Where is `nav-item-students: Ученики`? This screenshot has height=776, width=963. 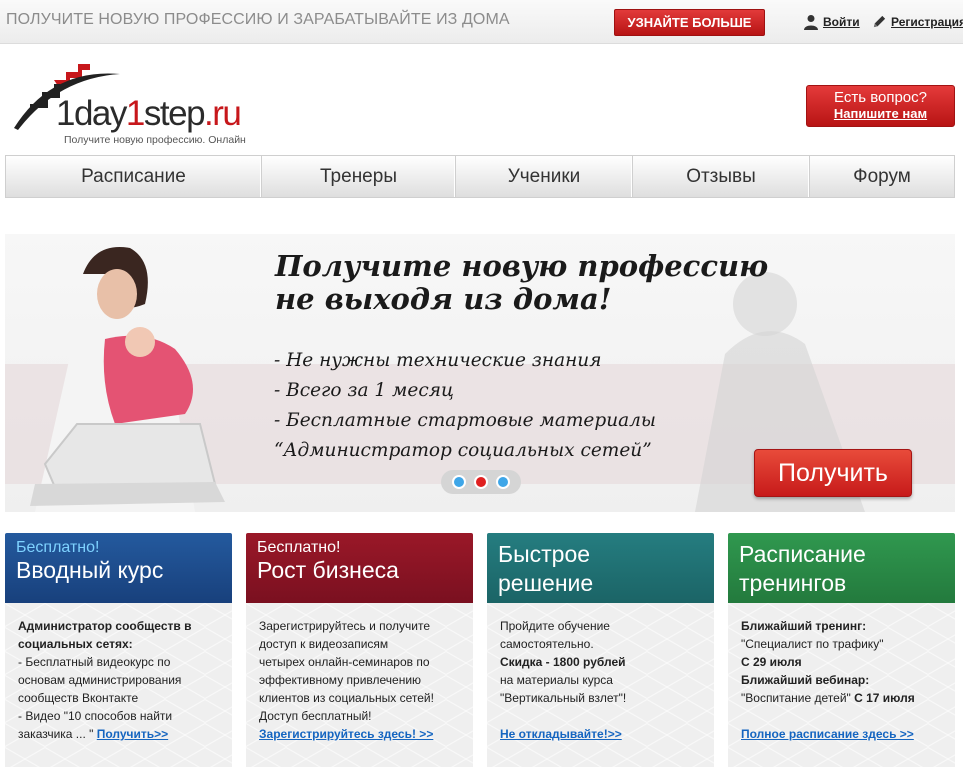 nav-item-students: Ученики is located at coordinates (544, 176).